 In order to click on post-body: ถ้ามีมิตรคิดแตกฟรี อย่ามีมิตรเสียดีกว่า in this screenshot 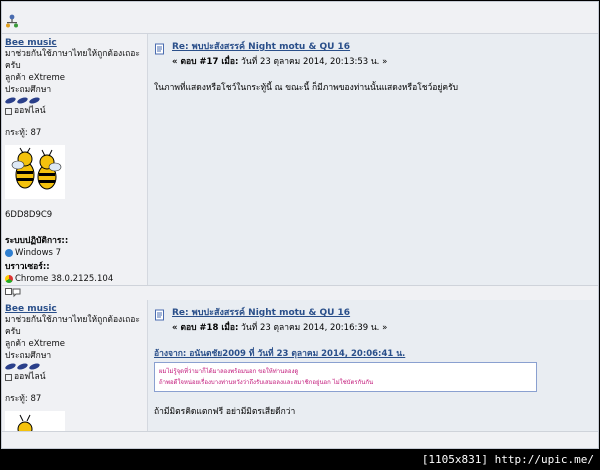, I will do `click(225, 412)`.